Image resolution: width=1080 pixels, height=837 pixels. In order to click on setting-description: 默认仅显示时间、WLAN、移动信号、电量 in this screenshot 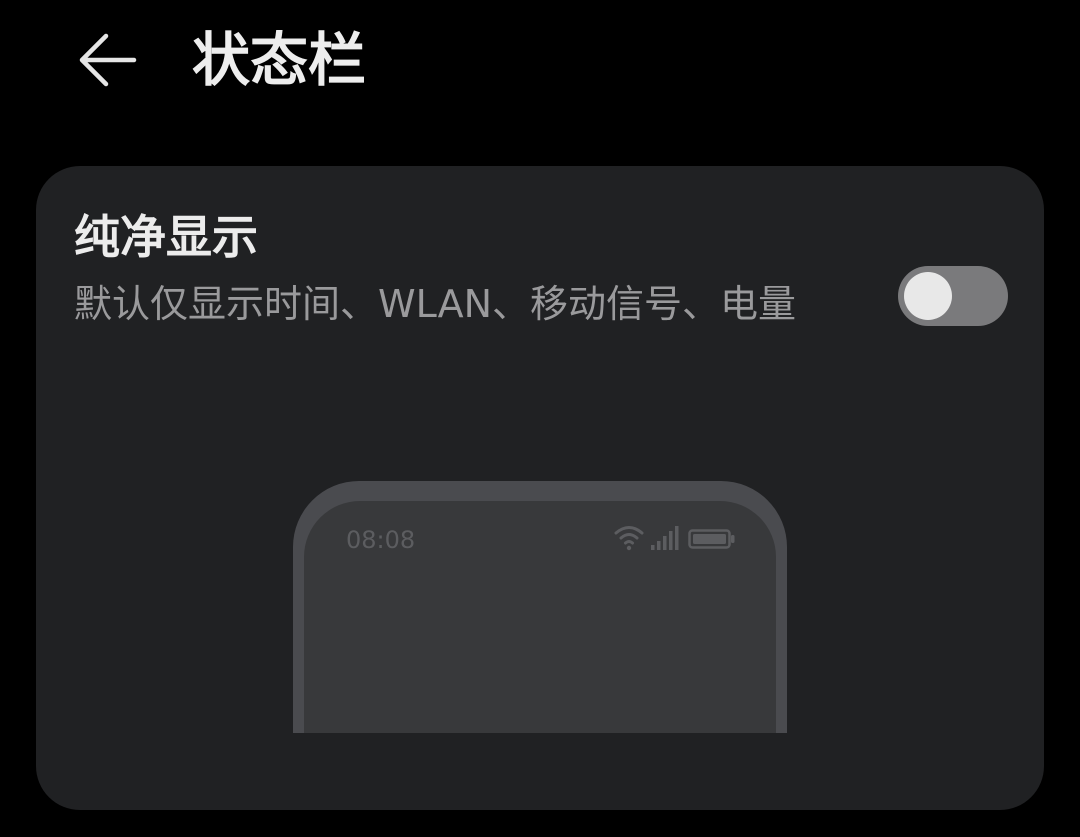, I will do `click(435, 304)`.